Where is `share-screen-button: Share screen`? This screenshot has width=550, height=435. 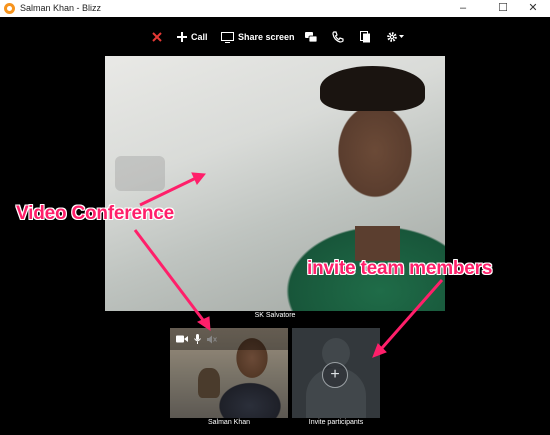 share-screen-button: Share screen is located at coordinates (258, 37).